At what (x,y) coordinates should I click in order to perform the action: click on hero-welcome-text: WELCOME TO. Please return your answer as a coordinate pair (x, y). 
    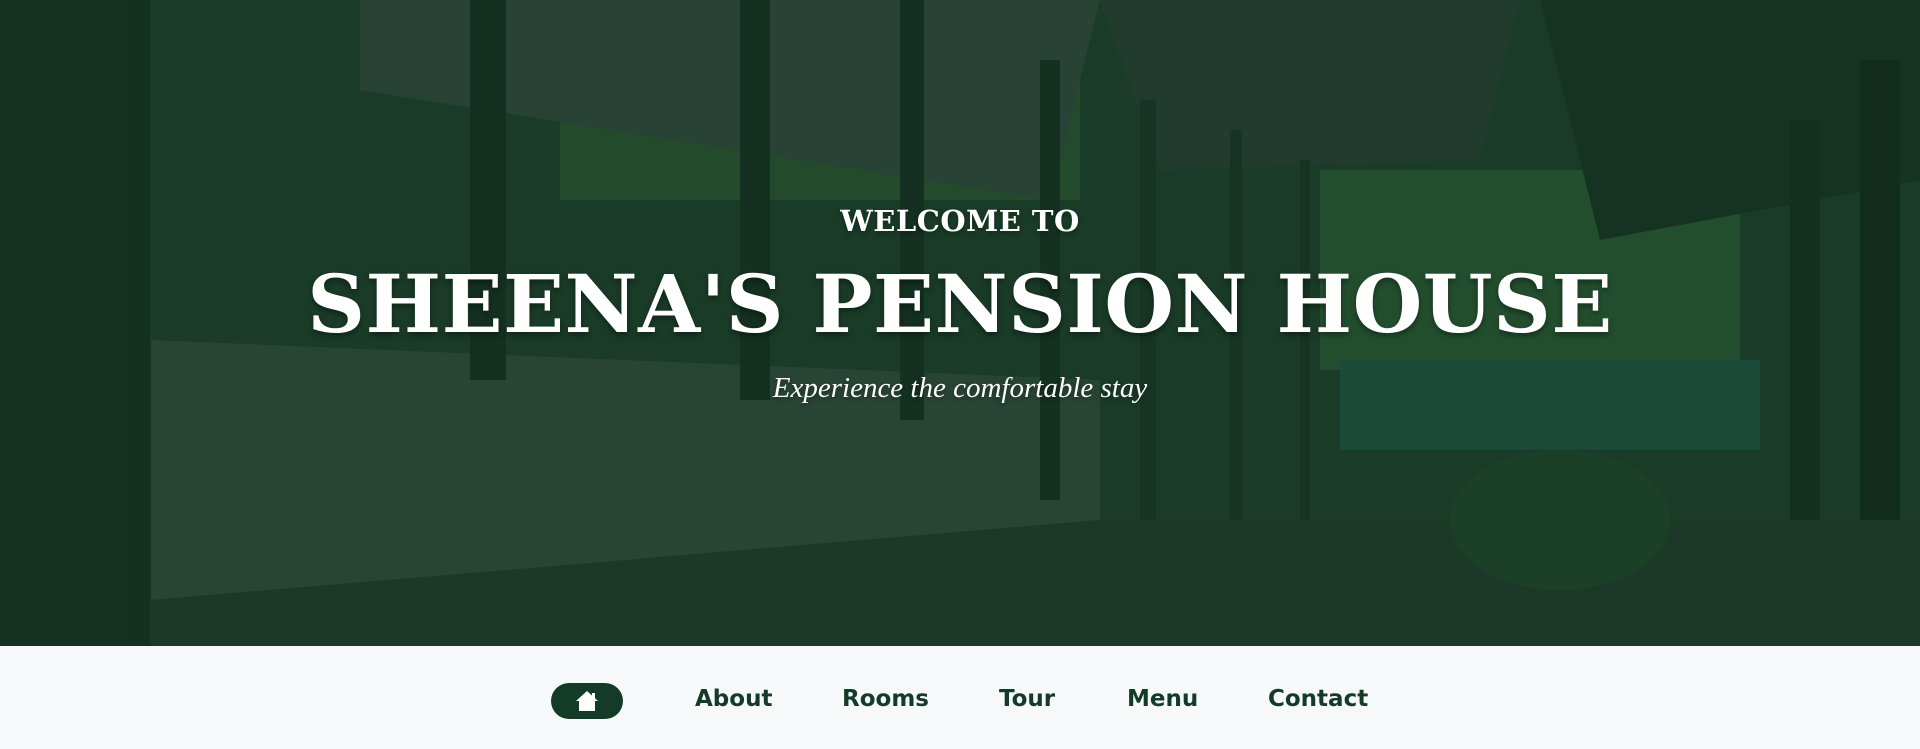
    Looking at the image, I should click on (960, 221).